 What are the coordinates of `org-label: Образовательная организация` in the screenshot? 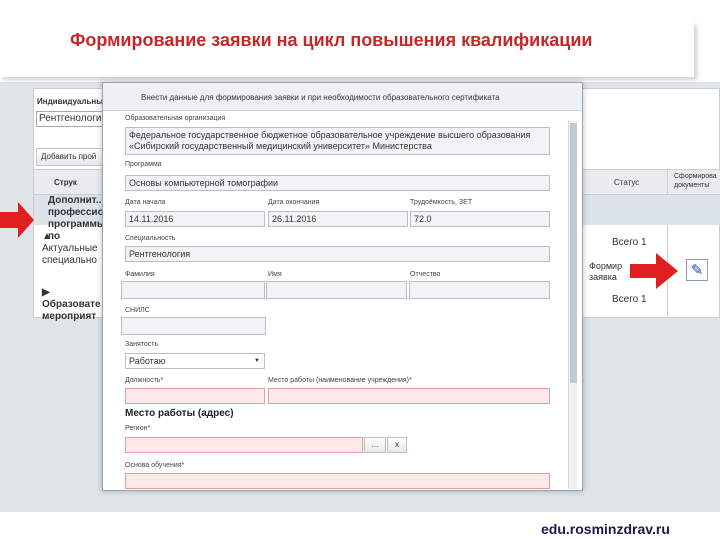 It's located at (175, 118).